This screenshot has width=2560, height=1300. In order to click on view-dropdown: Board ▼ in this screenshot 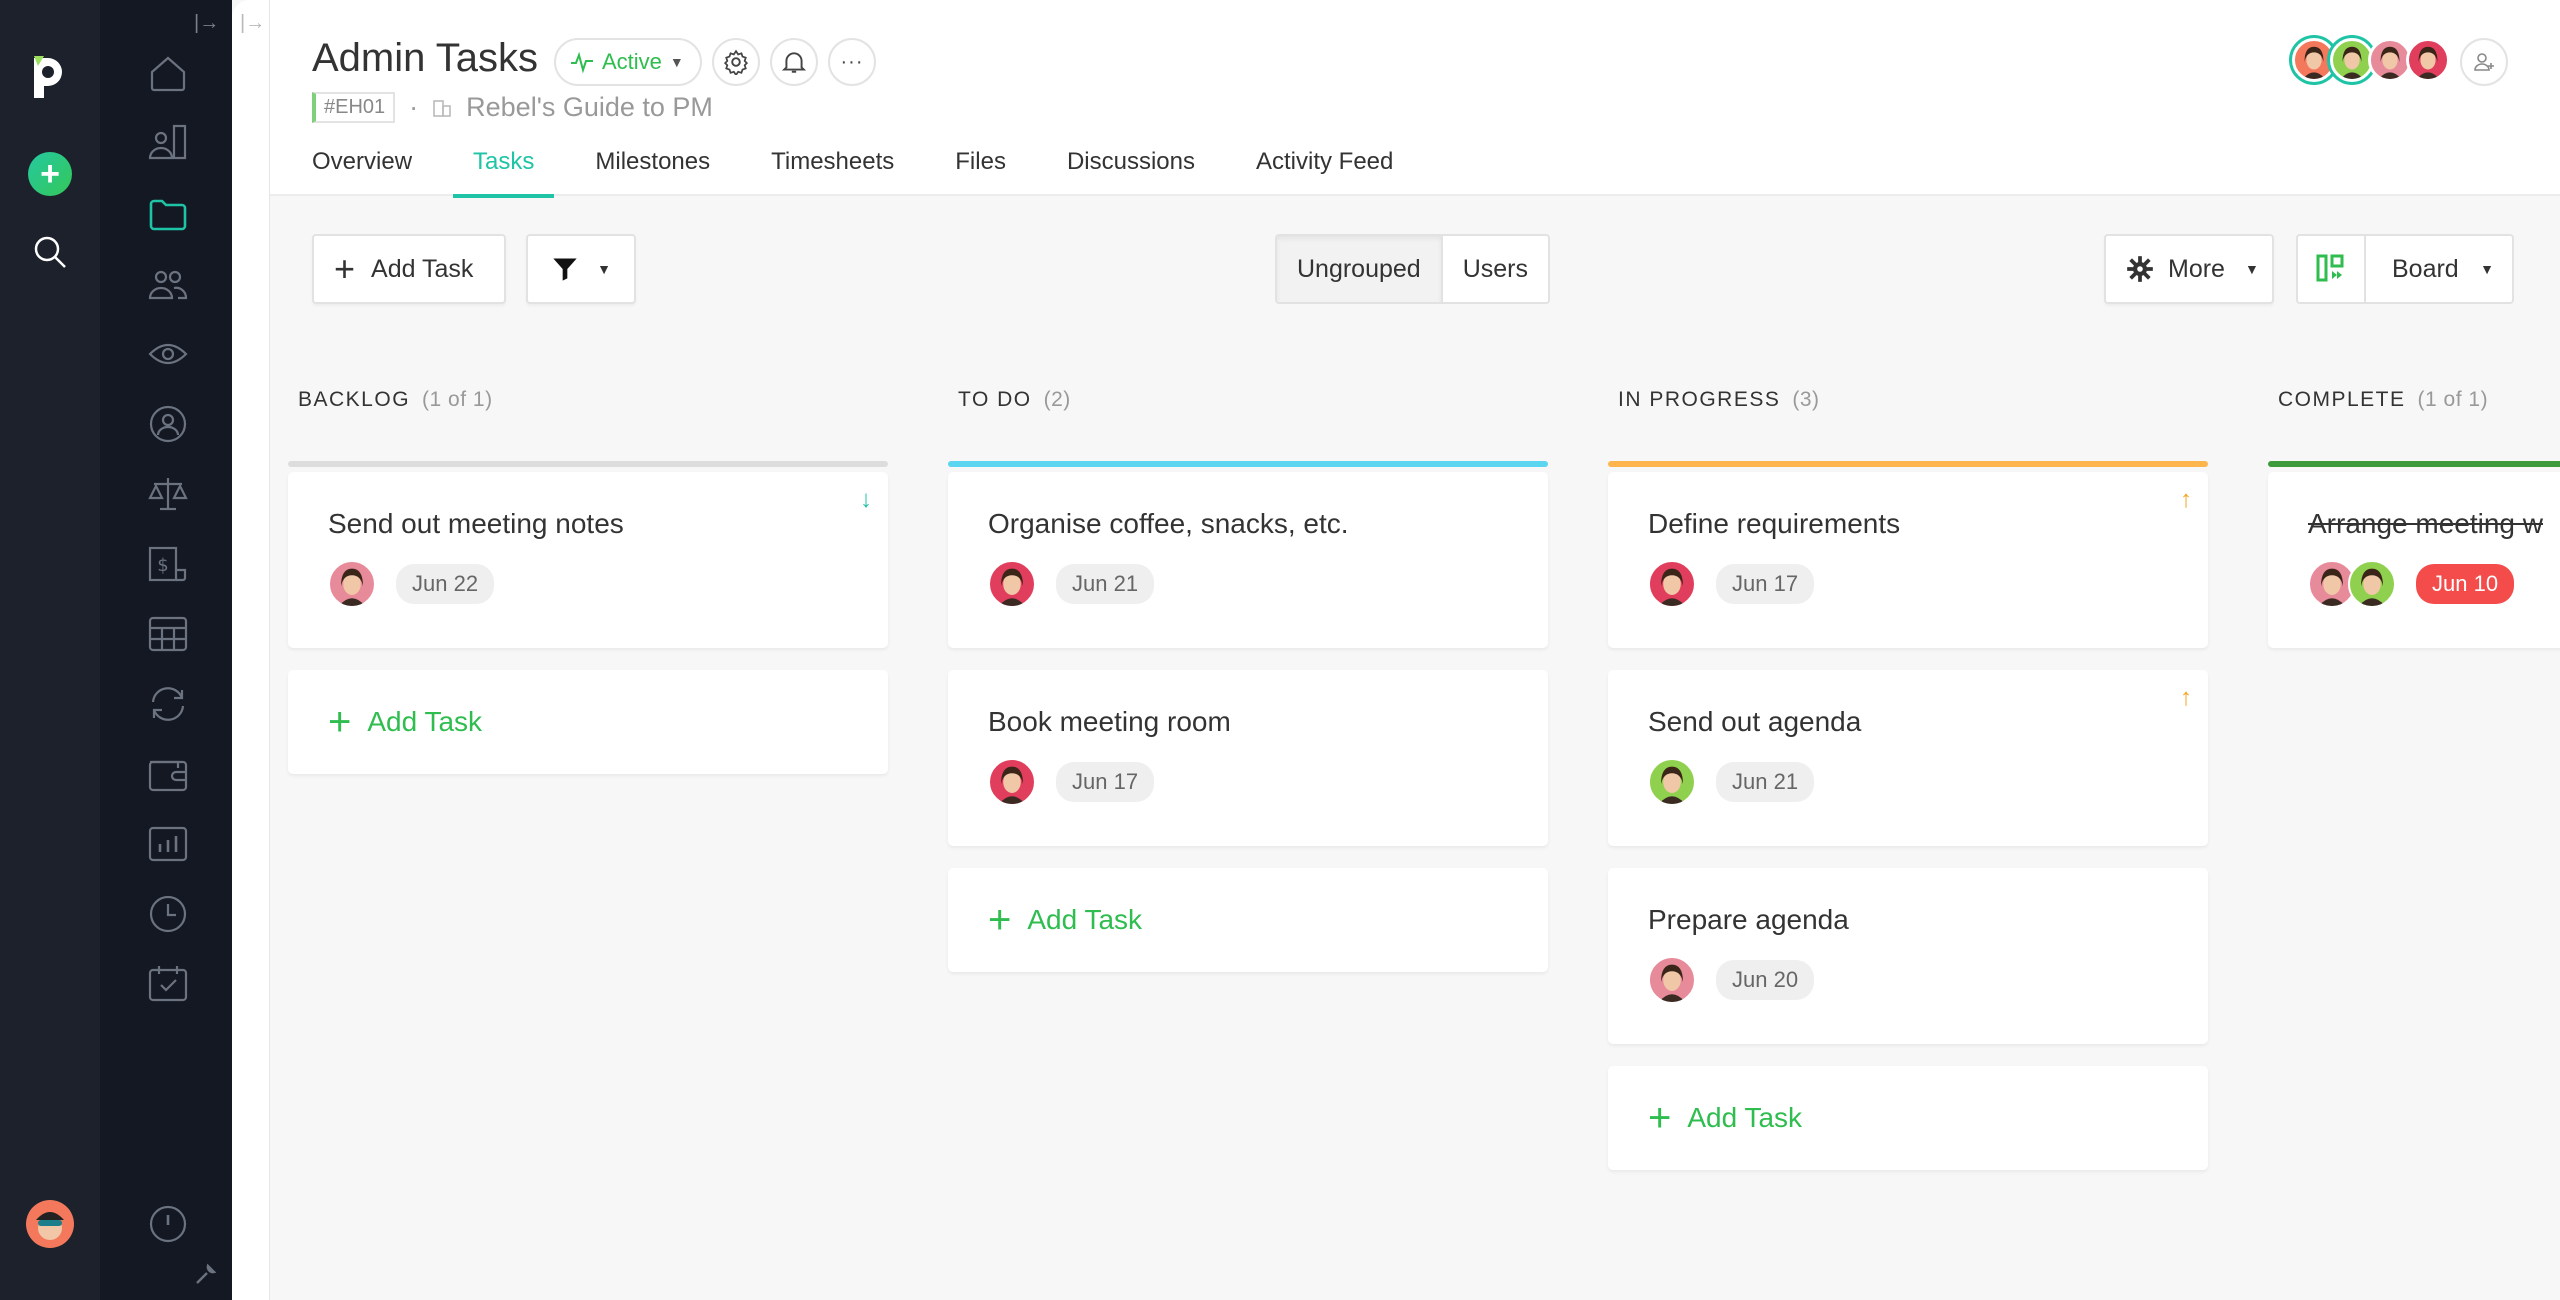, I will do `click(2438, 269)`.